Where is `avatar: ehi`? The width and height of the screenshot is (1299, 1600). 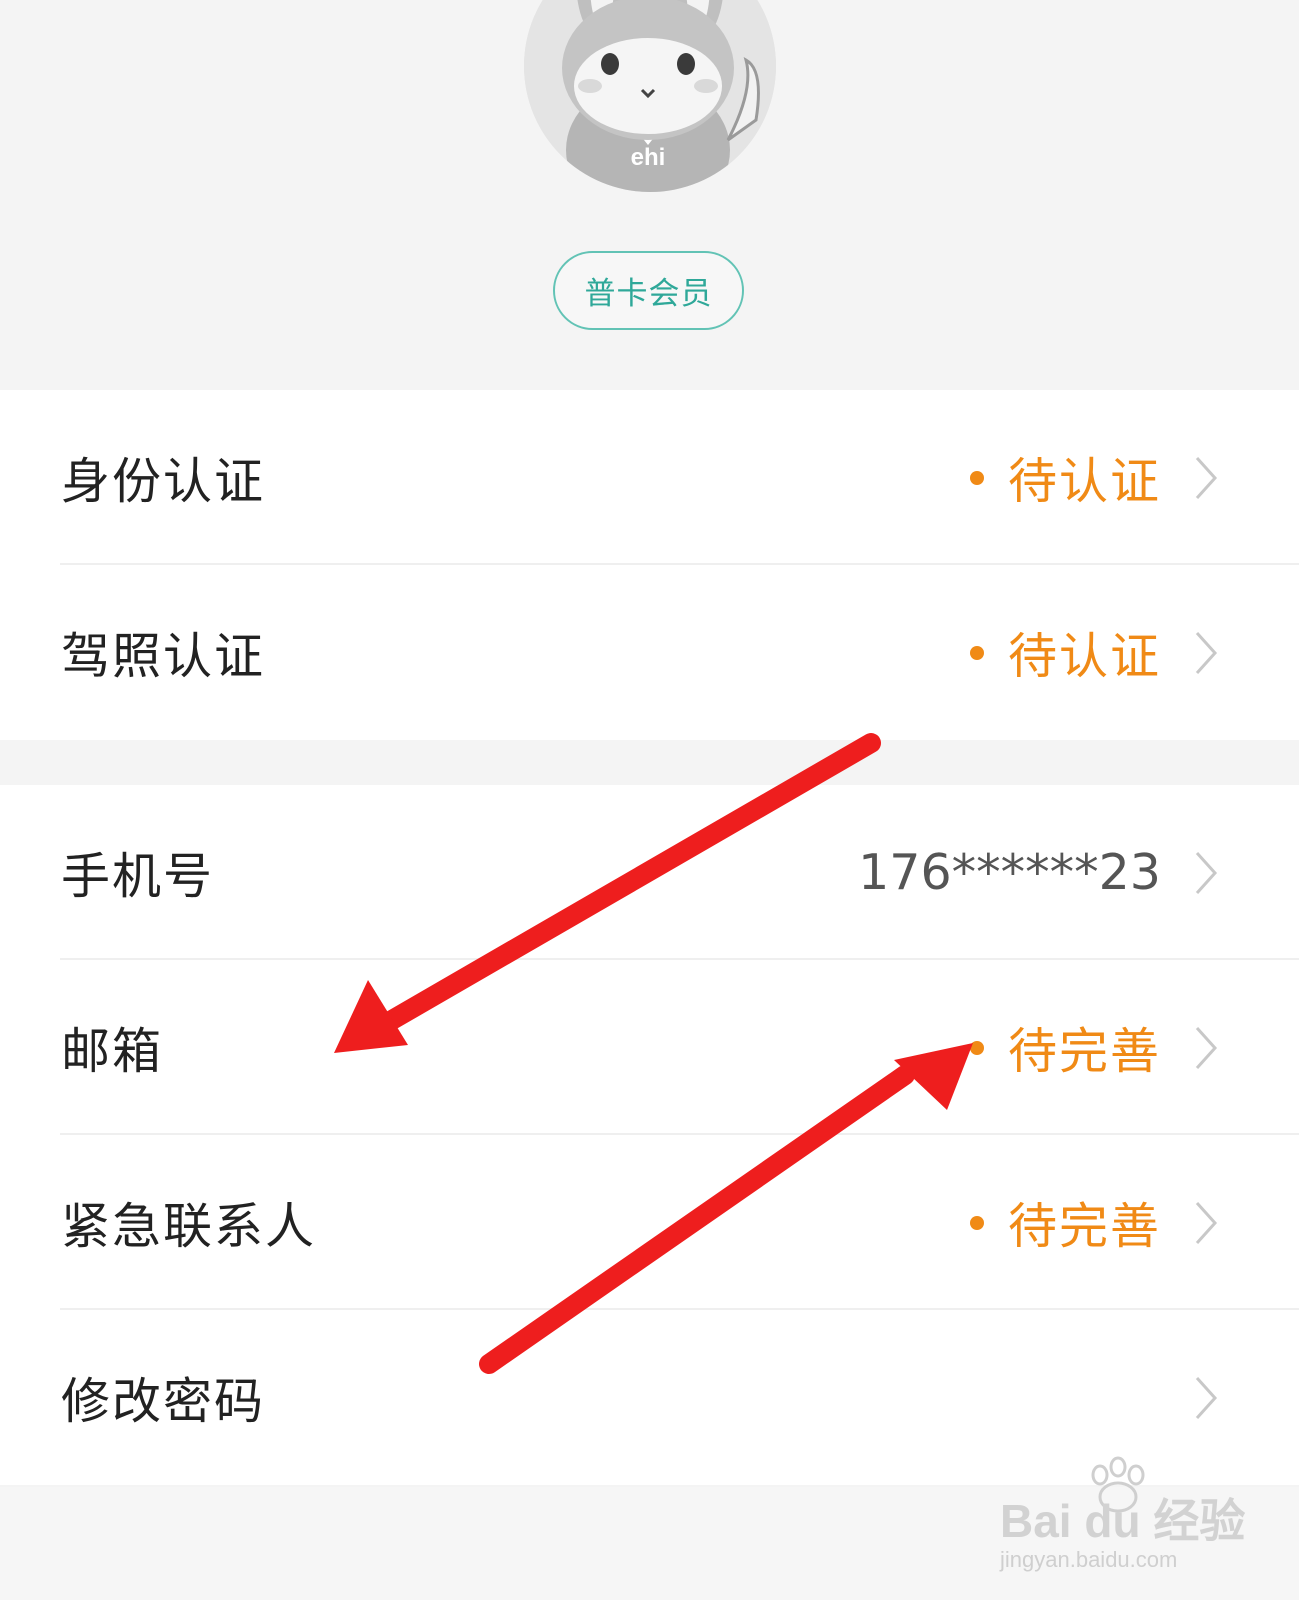 avatar: ehi is located at coordinates (650, 96).